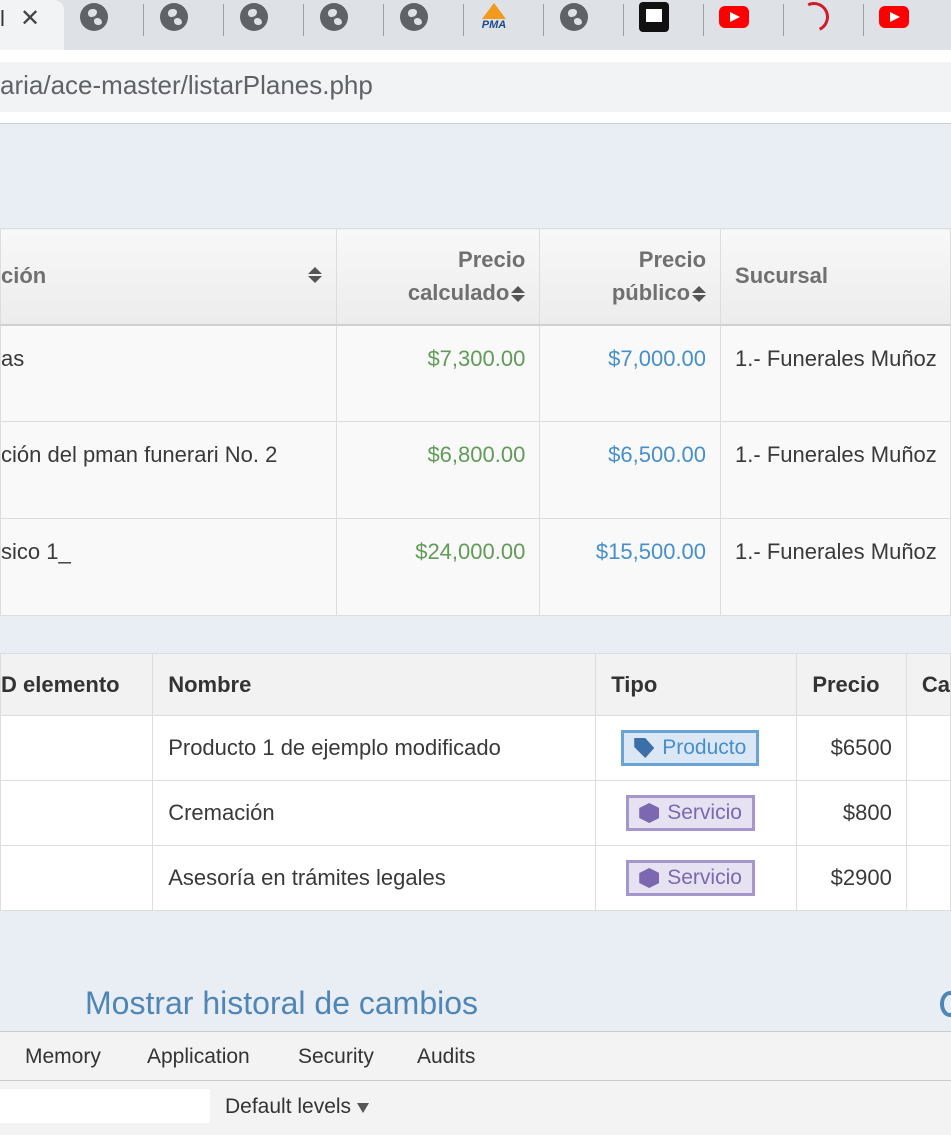 This screenshot has height=1135, width=951. What do you see at coordinates (644, 748) in the screenshot?
I see `tag-icon` at bounding box center [644, 748].